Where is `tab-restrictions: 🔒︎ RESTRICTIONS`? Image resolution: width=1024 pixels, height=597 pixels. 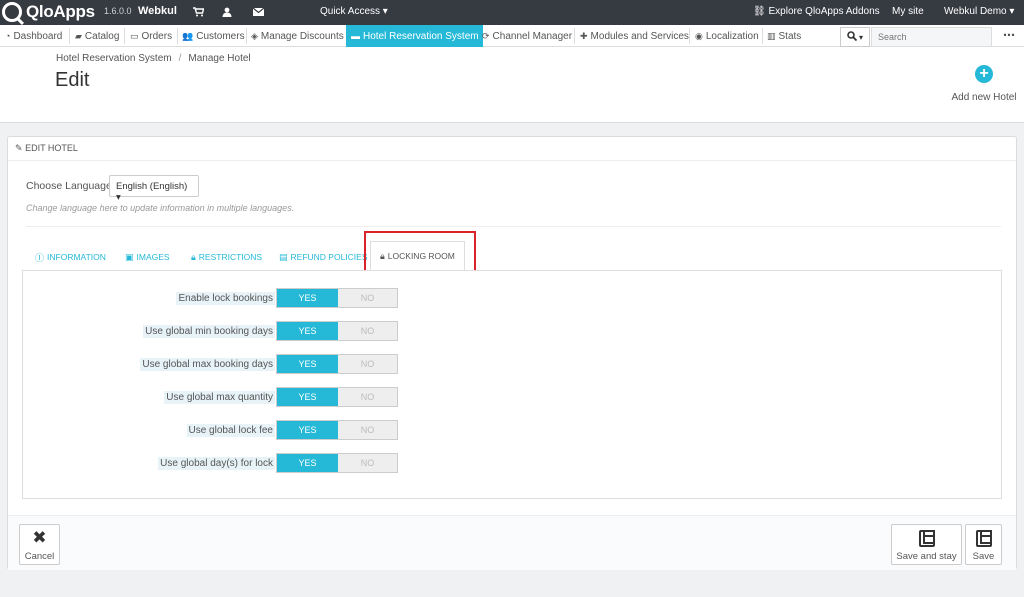 tab-restrictions: 🔒︎ RESTRICTIONS is located at coordinates (226, 257).